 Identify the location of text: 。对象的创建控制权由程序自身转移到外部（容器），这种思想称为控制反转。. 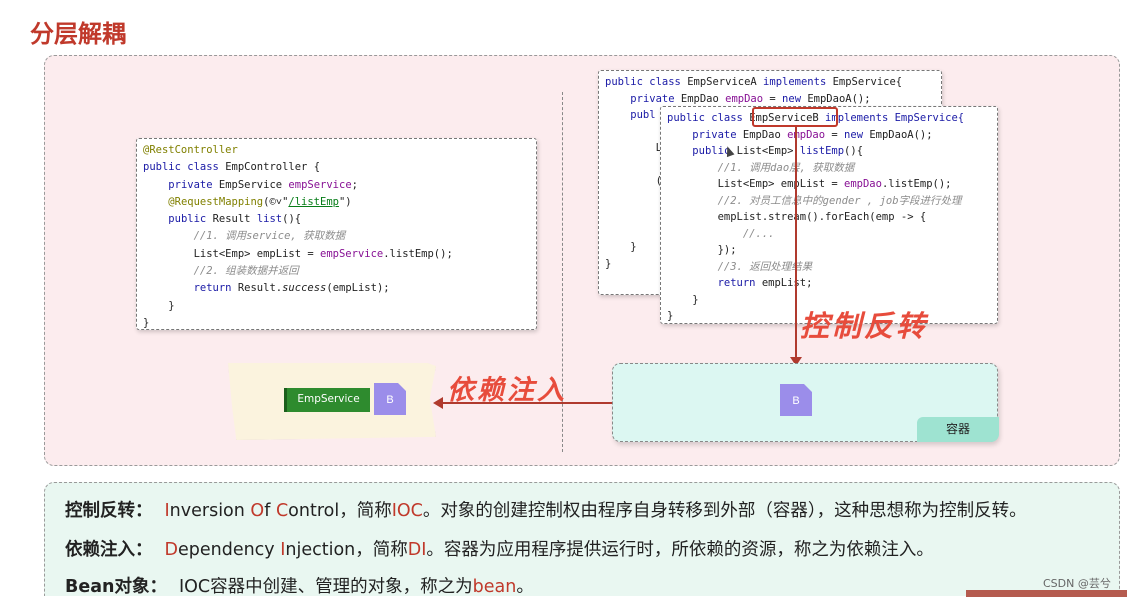
(724, 511).